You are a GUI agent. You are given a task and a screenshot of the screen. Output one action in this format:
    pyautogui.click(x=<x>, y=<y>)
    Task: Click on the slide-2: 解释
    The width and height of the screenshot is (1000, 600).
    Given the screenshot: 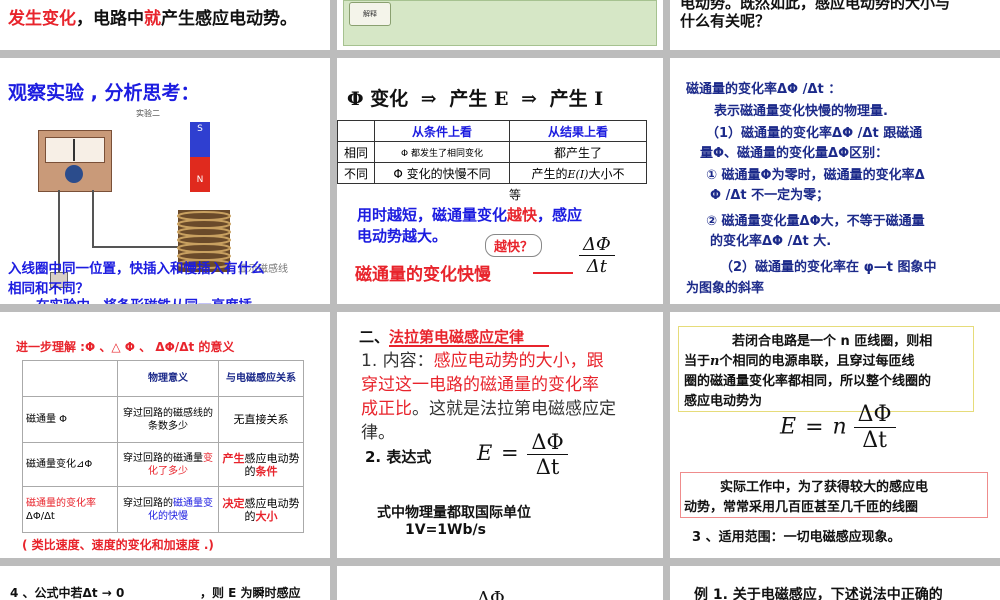 What is the action you would take?
    pyautogui.click(x=500, y=25)
    